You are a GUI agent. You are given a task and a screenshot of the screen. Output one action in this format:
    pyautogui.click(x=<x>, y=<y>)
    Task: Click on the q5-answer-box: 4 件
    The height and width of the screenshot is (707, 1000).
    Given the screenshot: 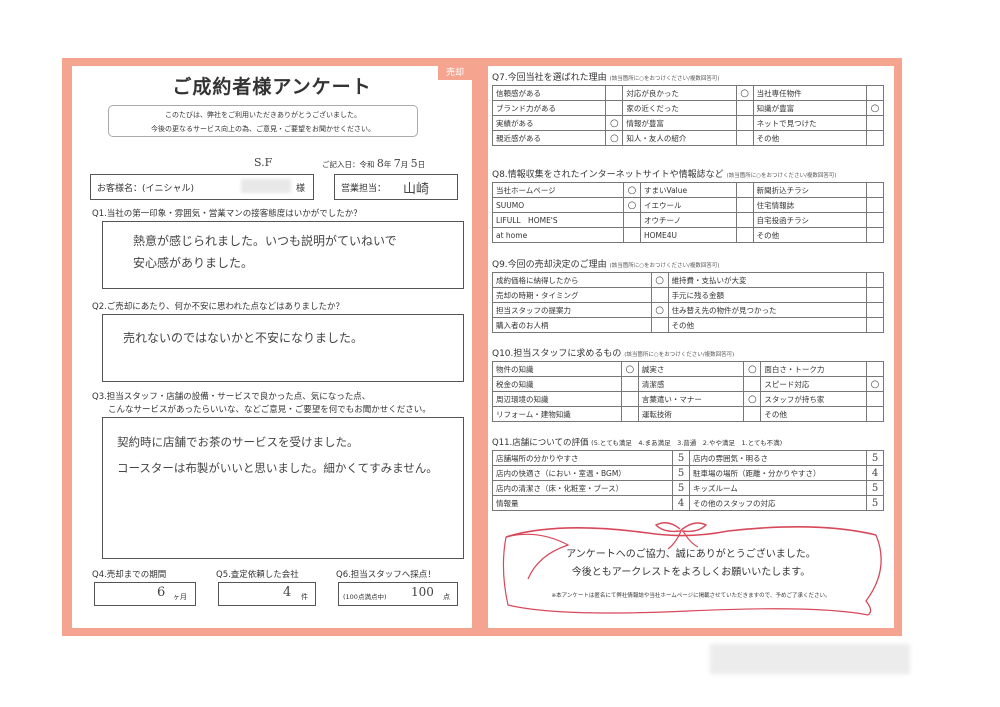 What is the action you would take?
    pyautogui.click(x=267, y=594)
    